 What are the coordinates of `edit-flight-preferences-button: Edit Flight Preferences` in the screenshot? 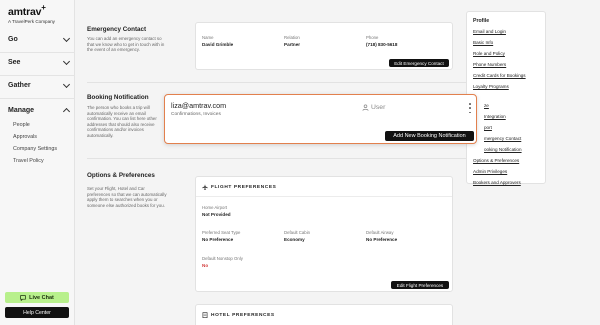 It's located at (420, 285).